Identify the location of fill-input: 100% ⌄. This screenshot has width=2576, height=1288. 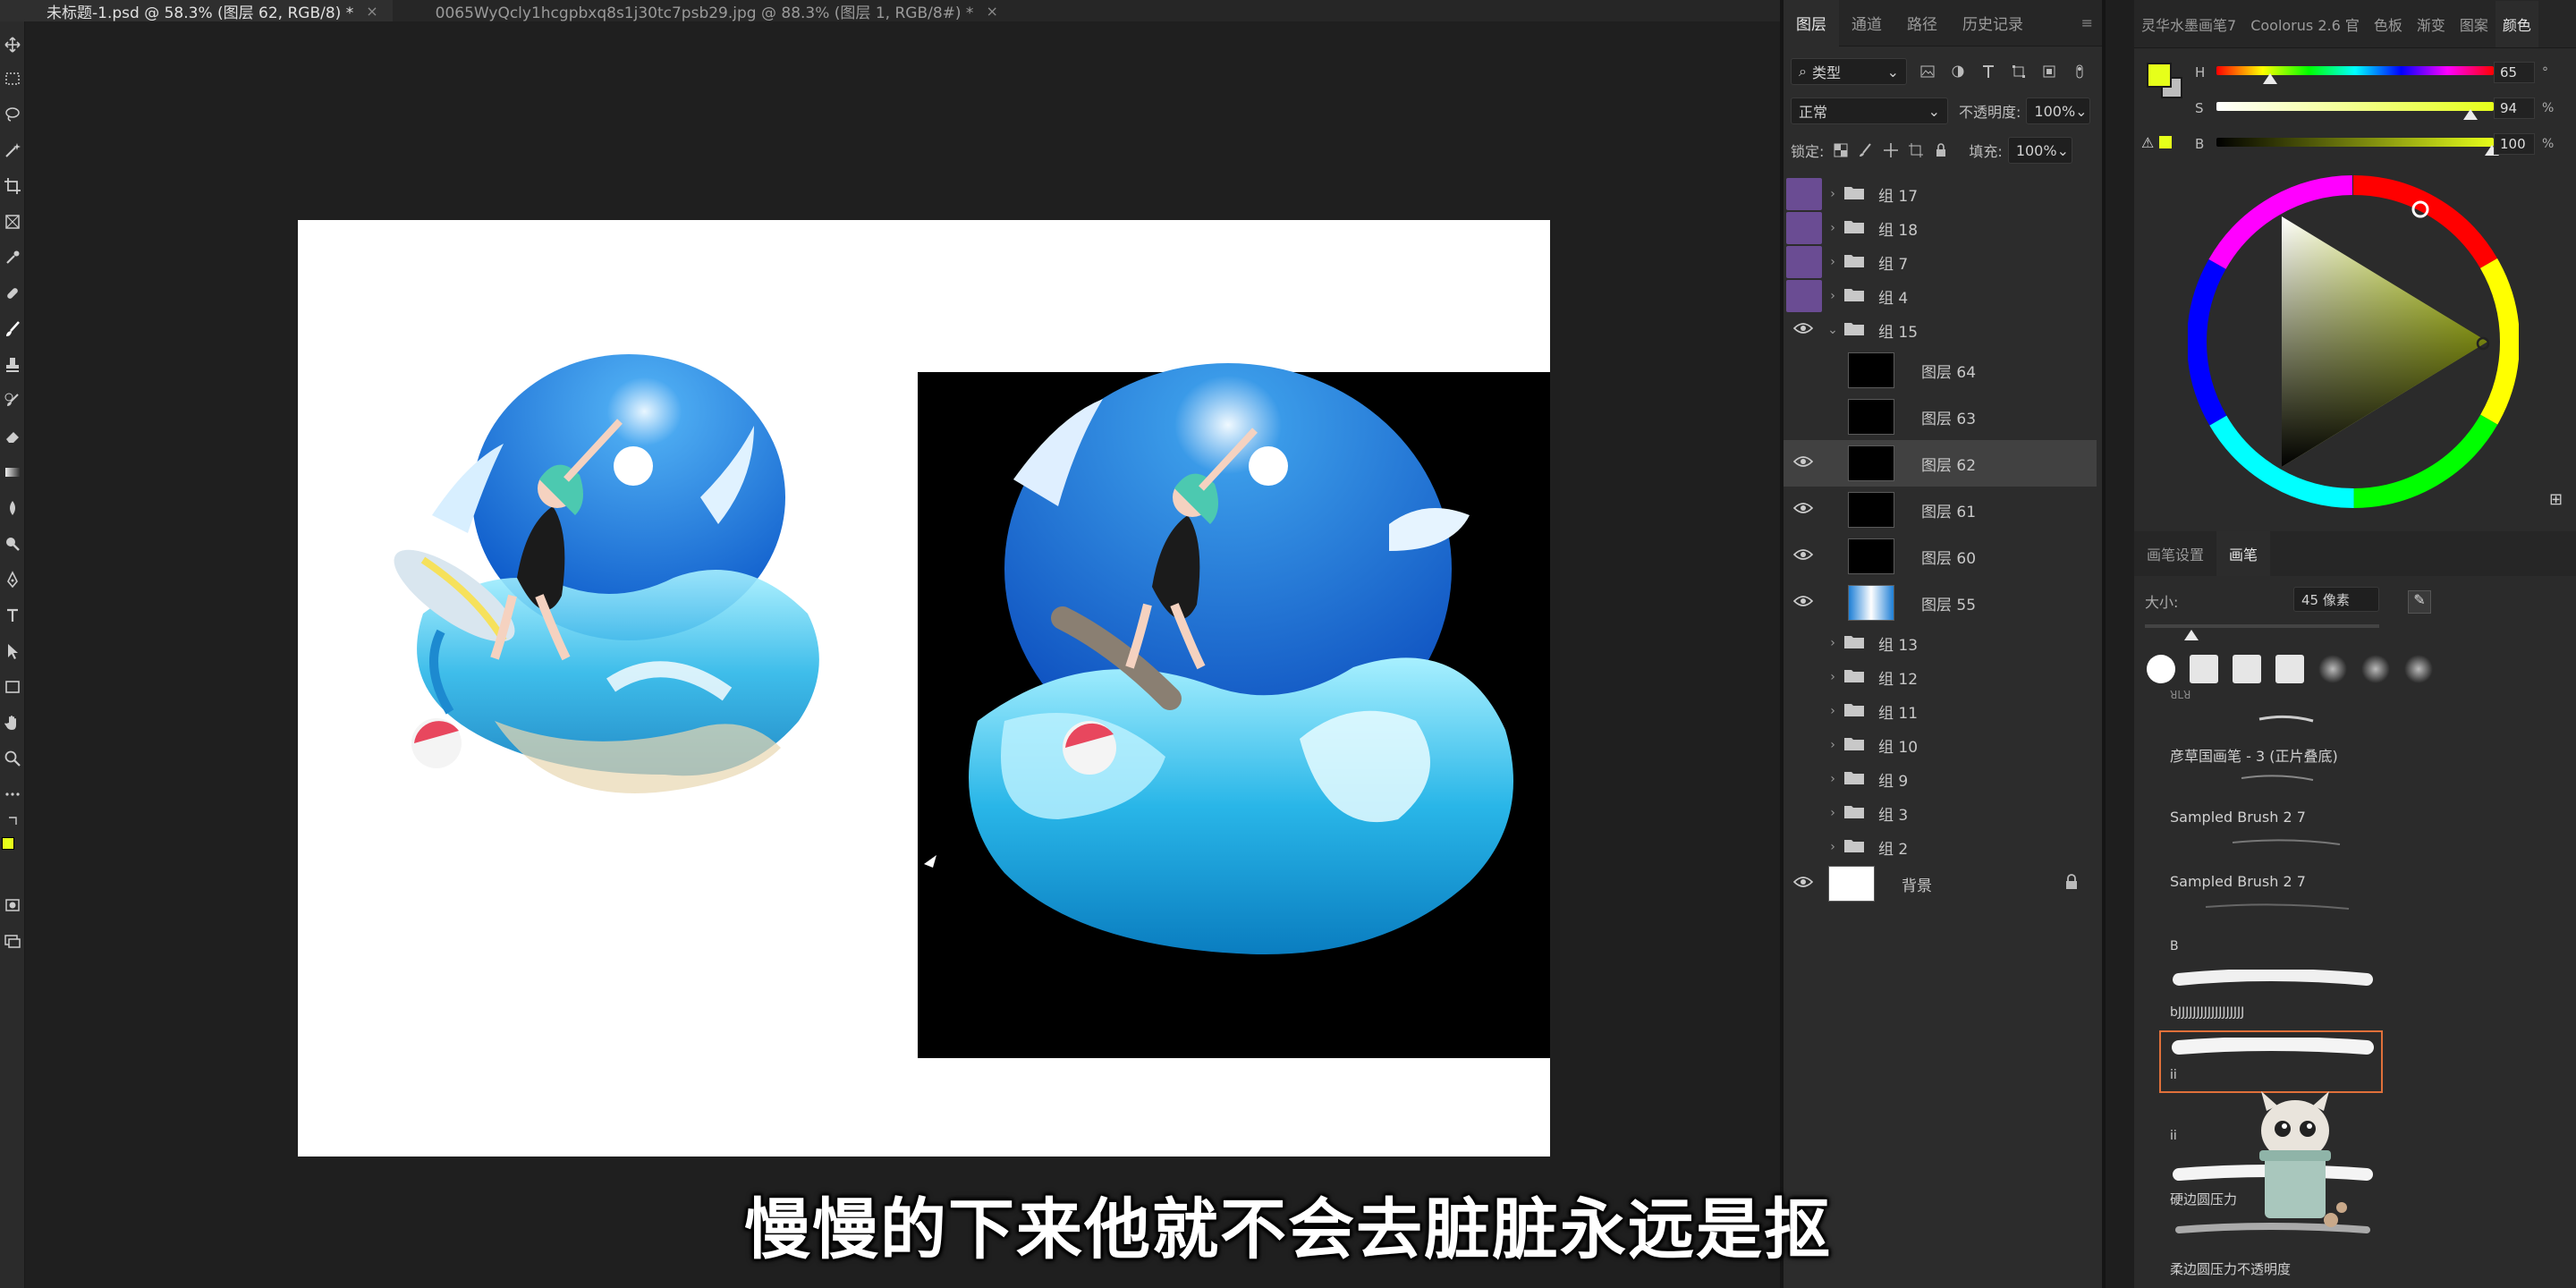
(2039, 150).